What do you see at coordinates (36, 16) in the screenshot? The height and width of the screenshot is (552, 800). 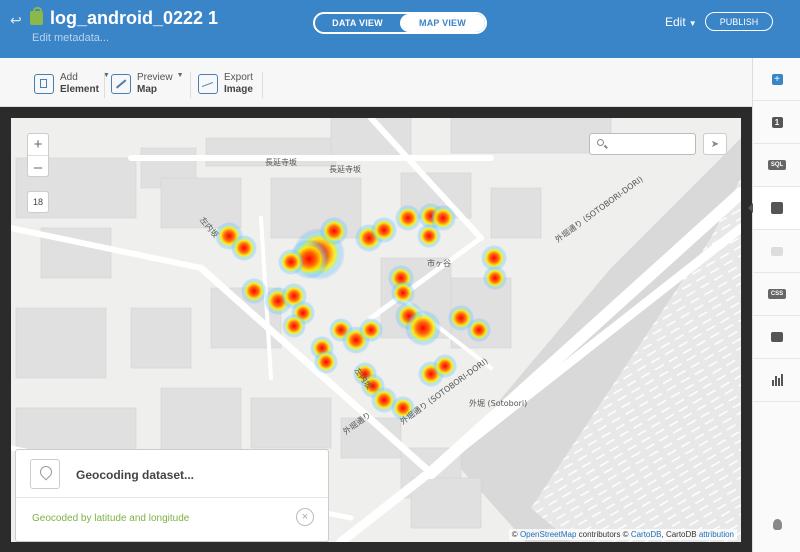 I see `lock-icon` at bounding box center [36, 16].